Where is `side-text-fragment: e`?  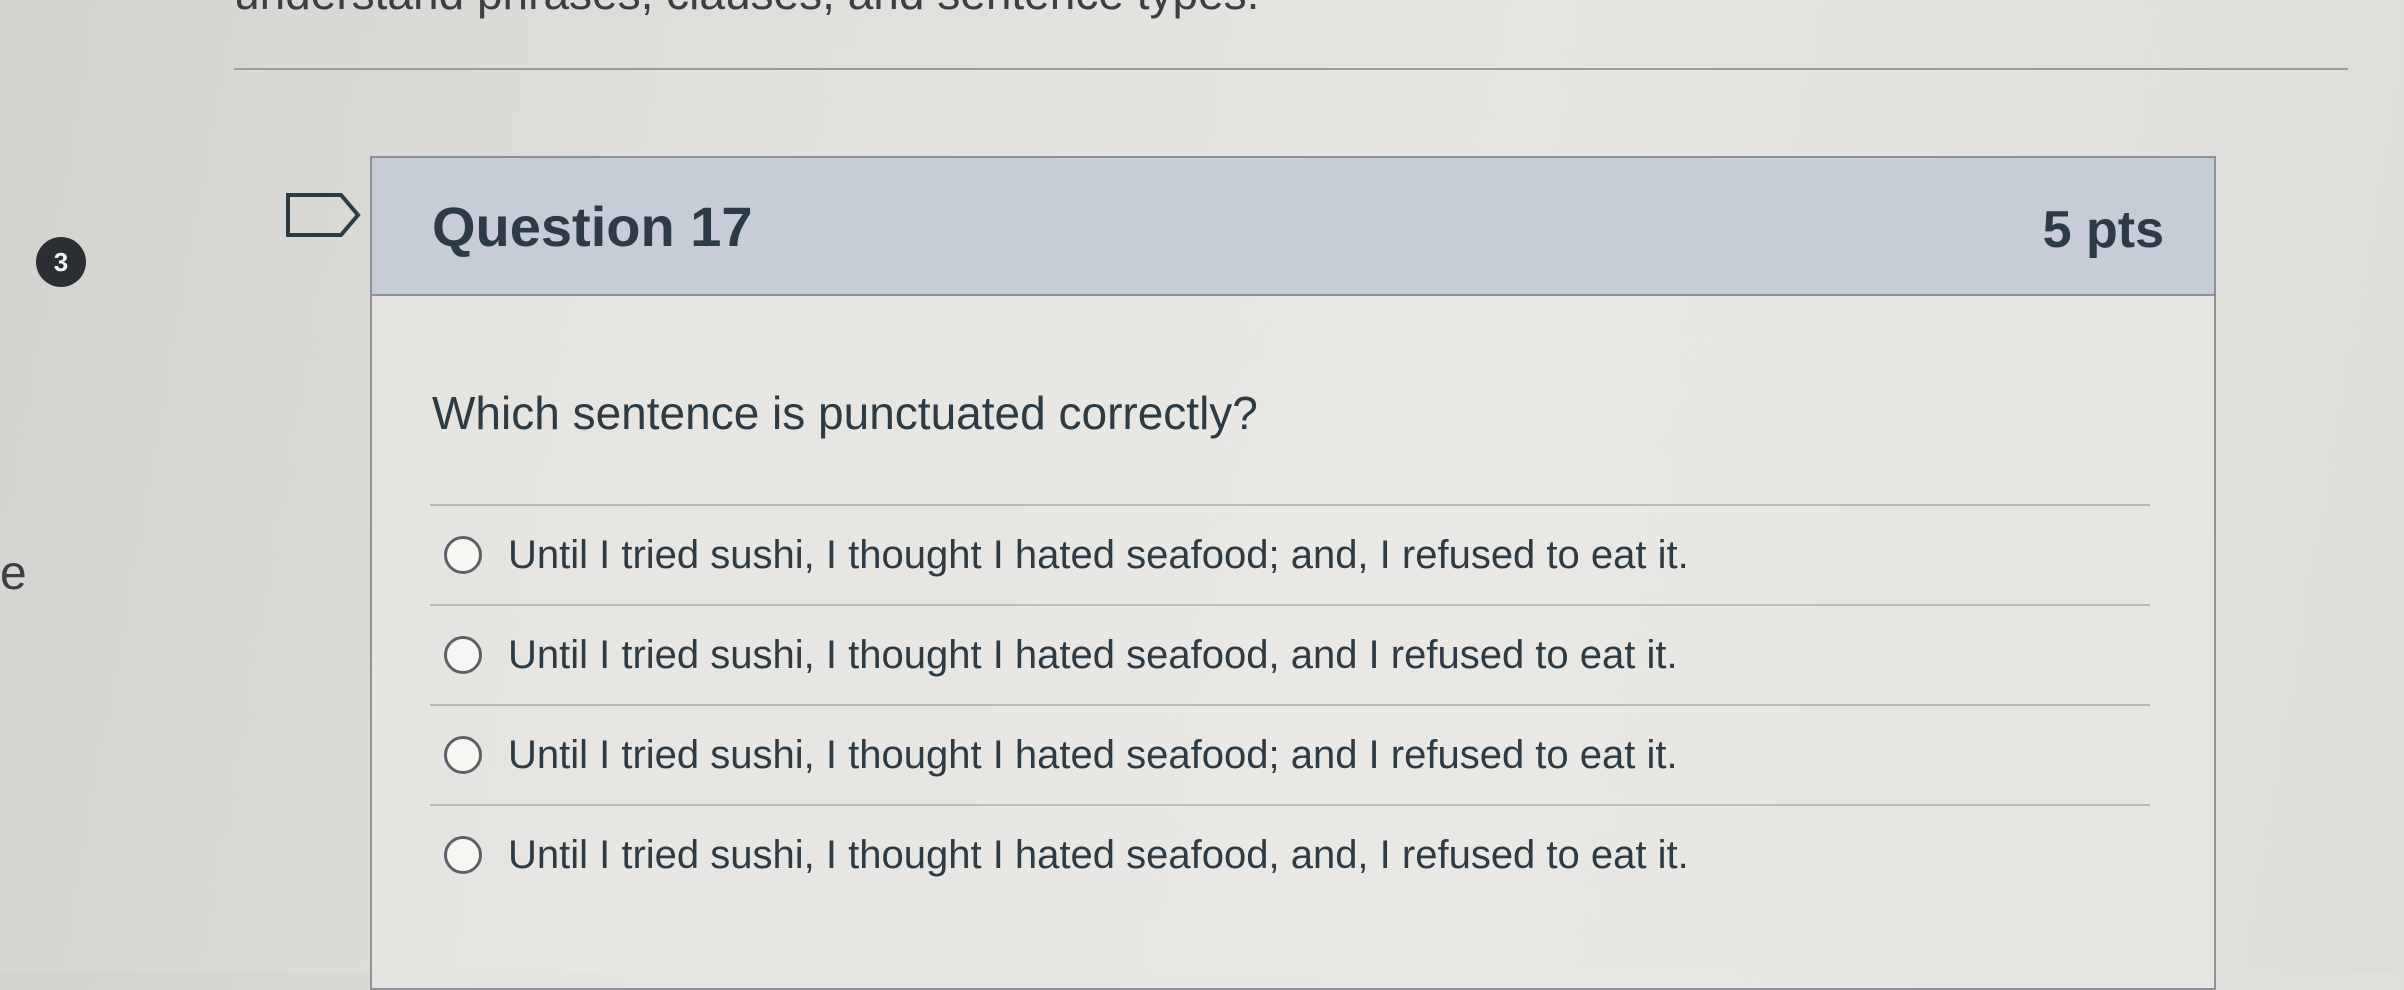 side-text-fragment: e is located at coordinates (13, 573).